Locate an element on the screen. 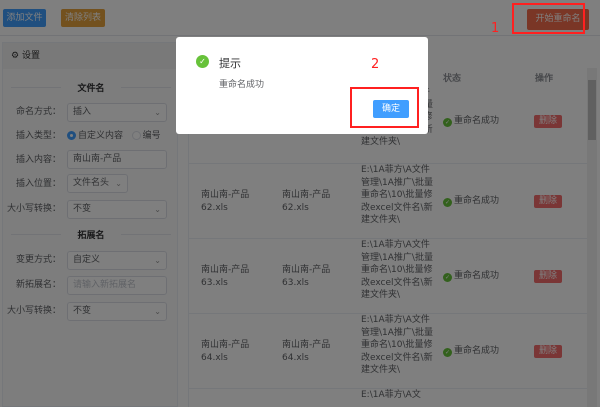 The image size is (600, 407). annotation-number-2: 2 is located at coordinates (375, 64).